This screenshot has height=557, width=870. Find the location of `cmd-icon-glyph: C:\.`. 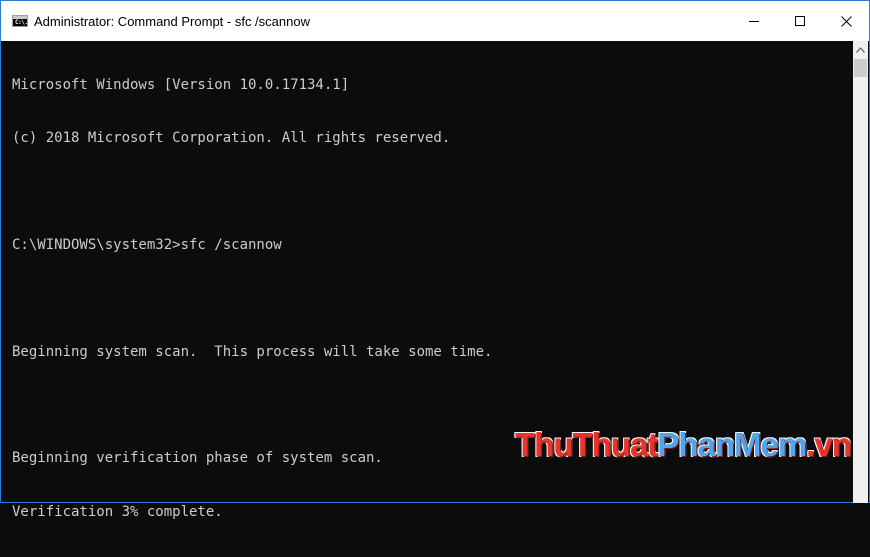

cmd-icon-glyph: C:\. is located at coordinates (21, 22).